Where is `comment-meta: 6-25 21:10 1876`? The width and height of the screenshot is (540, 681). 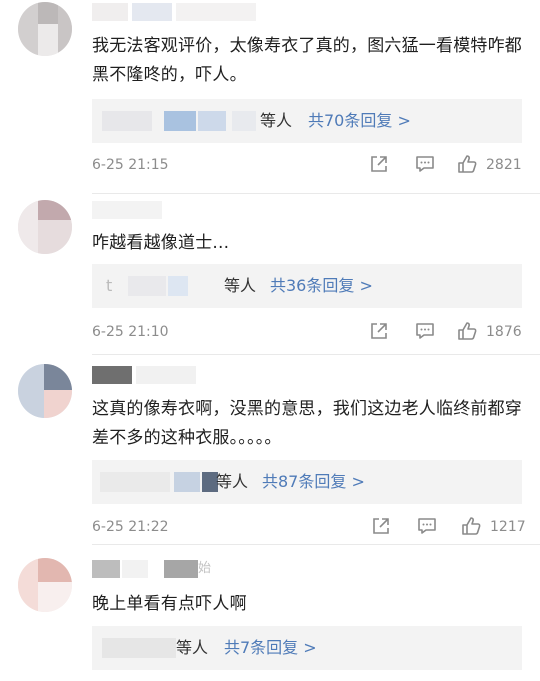 comment-meta: 6-25 21:10 1876 is located at coordinates (312, 332).